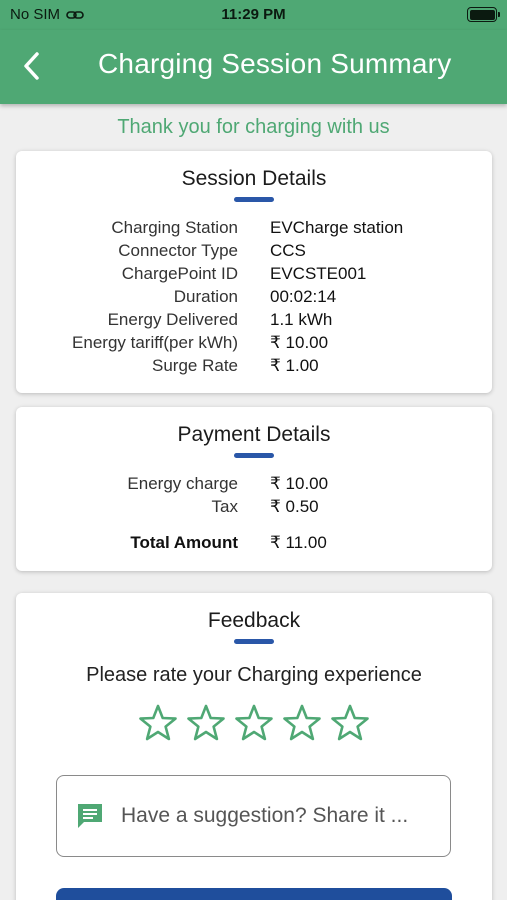  Describe the element at coordinates (254, 365) in the screenshot. I see `detail-row-surge-rate: Surge Rate ₹ 1.00` at that location.